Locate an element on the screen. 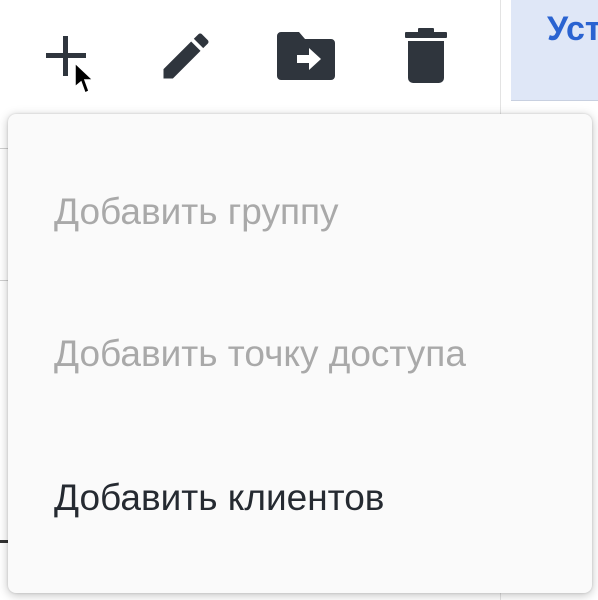 The height and width of the screenshot is (600, 598). right-panel-header: Уст is located at coordinates (554, 50).